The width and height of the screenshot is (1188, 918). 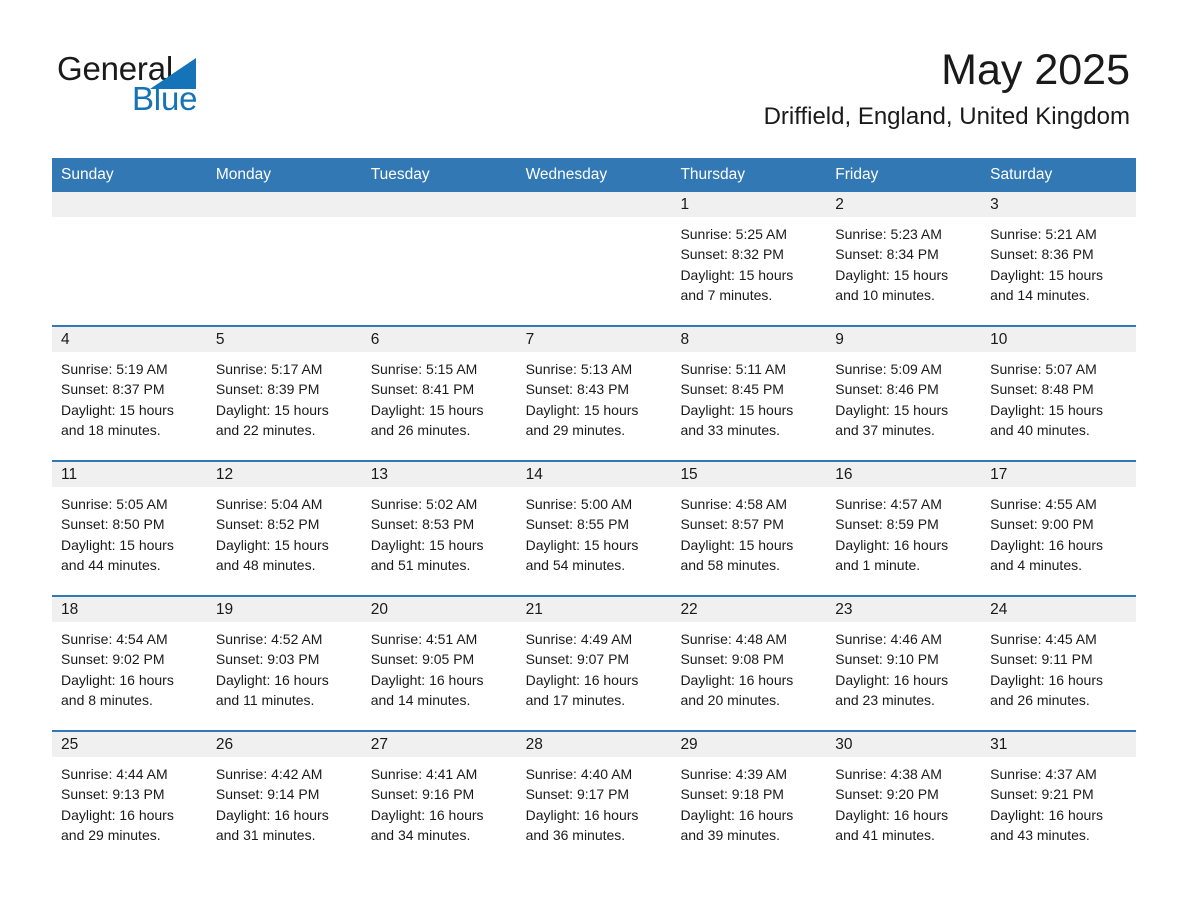 I want to click on sunset-text: Sunset: 8:45 PM, so click(x=732, y=389).